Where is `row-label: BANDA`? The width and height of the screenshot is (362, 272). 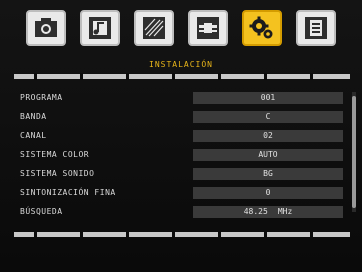
row-label: BANDA is located at coordinates (33, 116).